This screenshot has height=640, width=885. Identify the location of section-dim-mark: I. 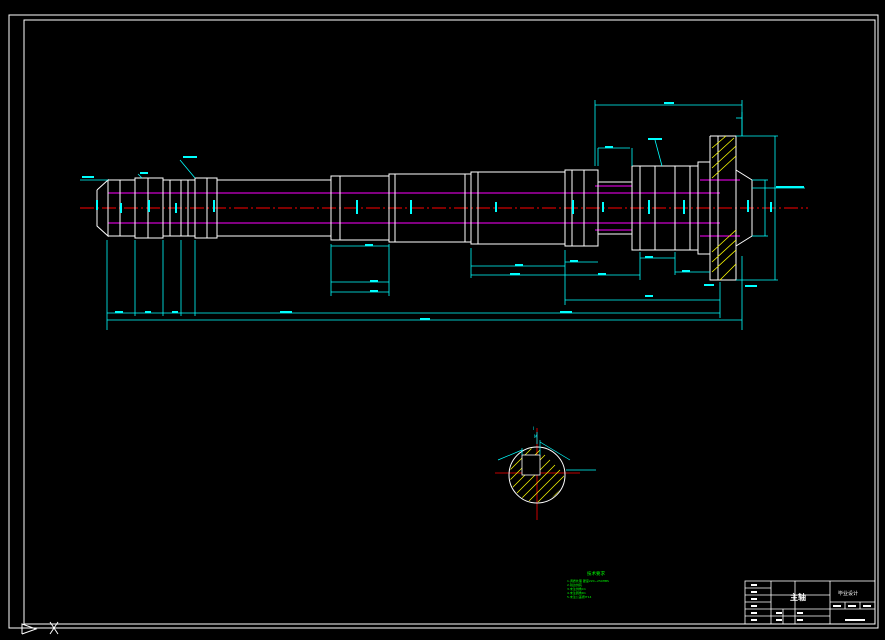
(533, 428).